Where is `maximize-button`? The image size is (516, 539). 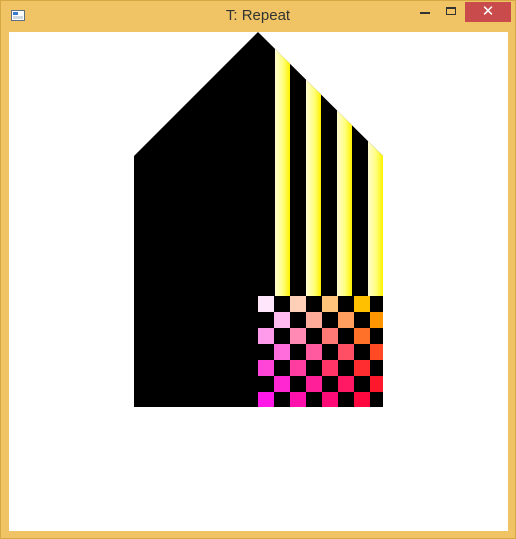
maximize-button is located at coordinates (451, 12).